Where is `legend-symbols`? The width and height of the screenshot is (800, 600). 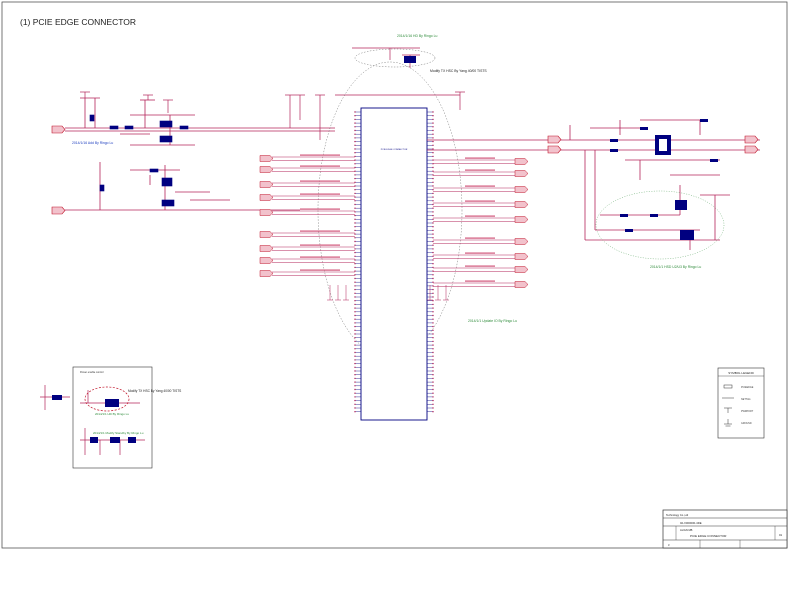 legend-symbols is located at coordinates (728, 405).